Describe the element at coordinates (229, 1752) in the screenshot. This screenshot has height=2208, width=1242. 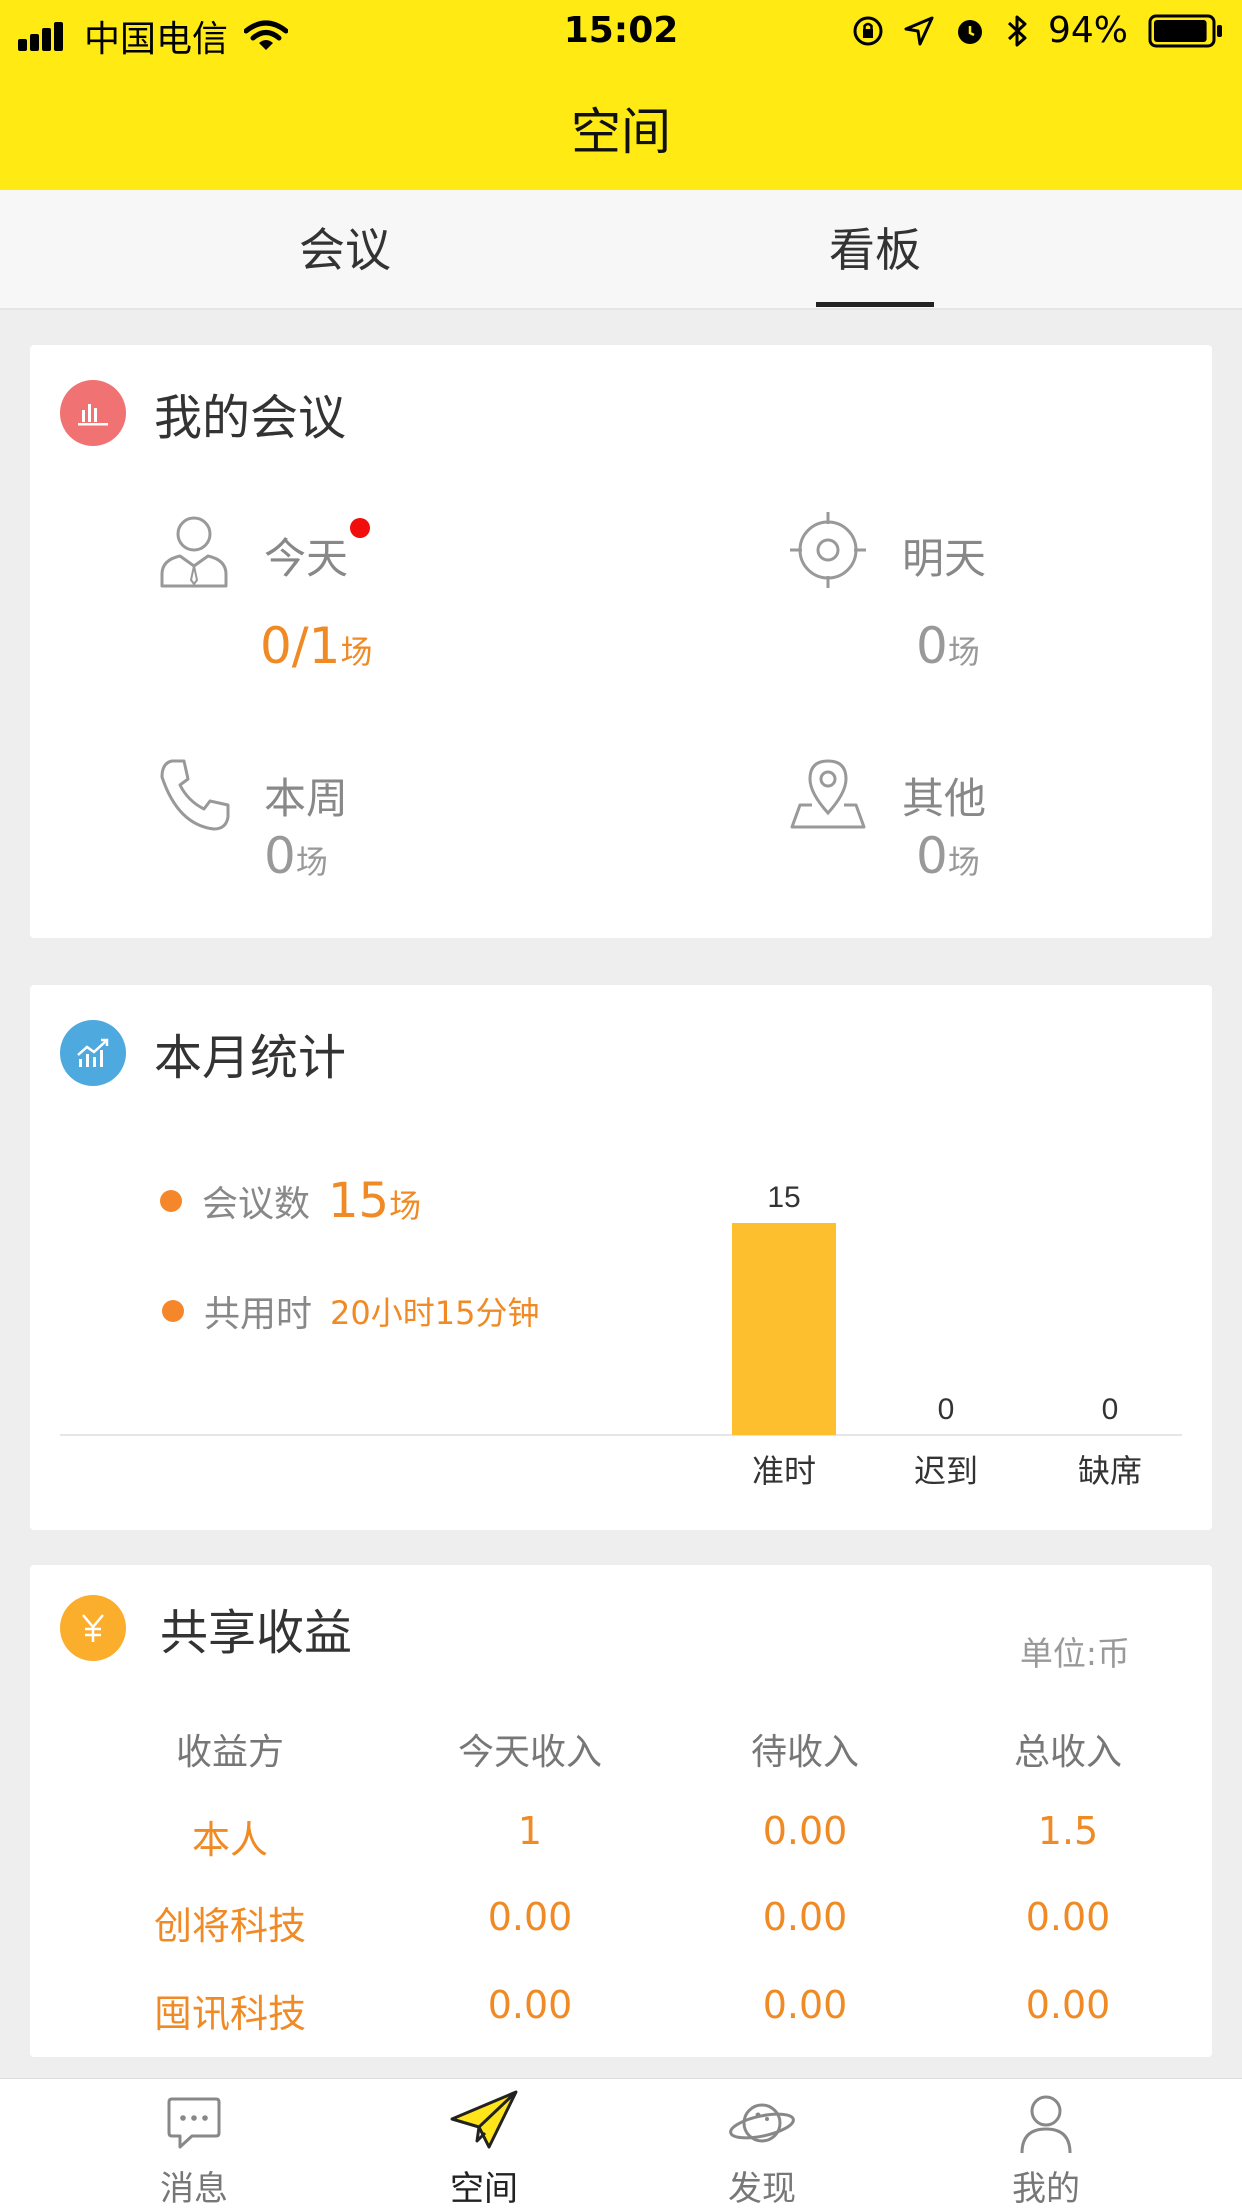
I see `table-header-cell: 收益方` at that location.